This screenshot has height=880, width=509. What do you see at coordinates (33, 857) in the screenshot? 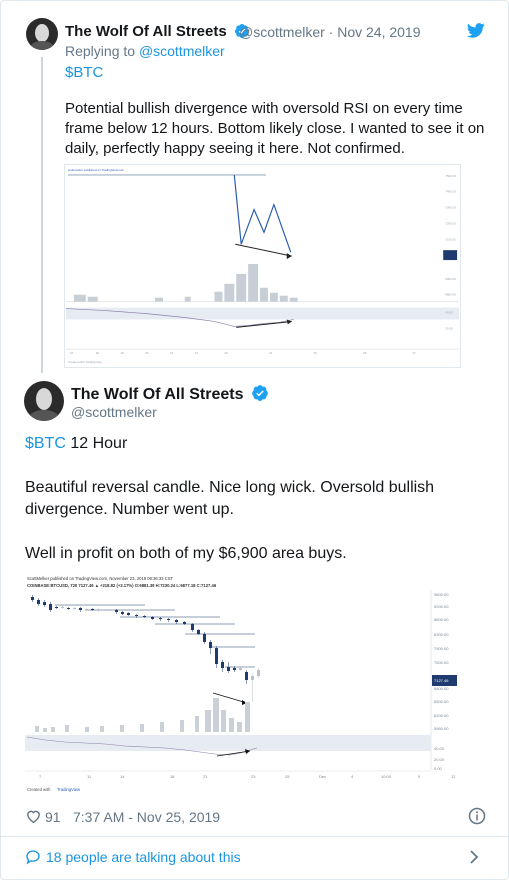
I see `speech-bubble-icon` at bounding box center [33, 857].